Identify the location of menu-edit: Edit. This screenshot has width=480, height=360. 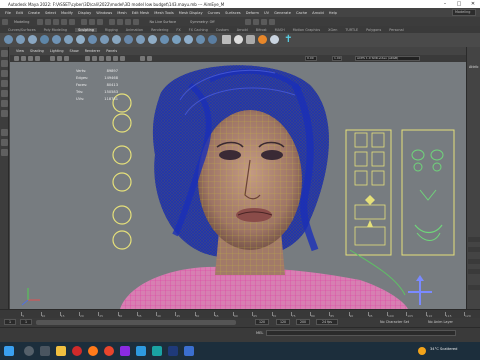
(19, 13).